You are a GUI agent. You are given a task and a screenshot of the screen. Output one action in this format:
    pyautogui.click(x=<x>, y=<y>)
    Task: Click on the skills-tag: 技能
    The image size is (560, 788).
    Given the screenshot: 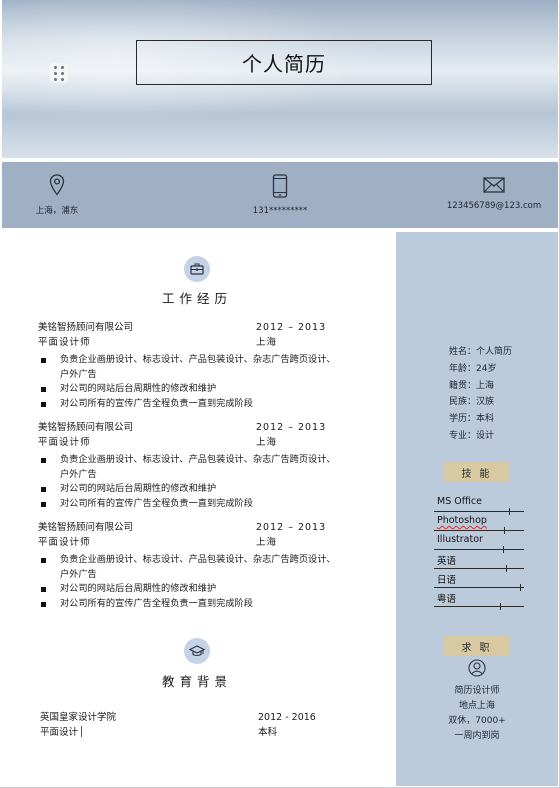 What is the action you would take?
    pyautogui.click(x=476, y=472)
    